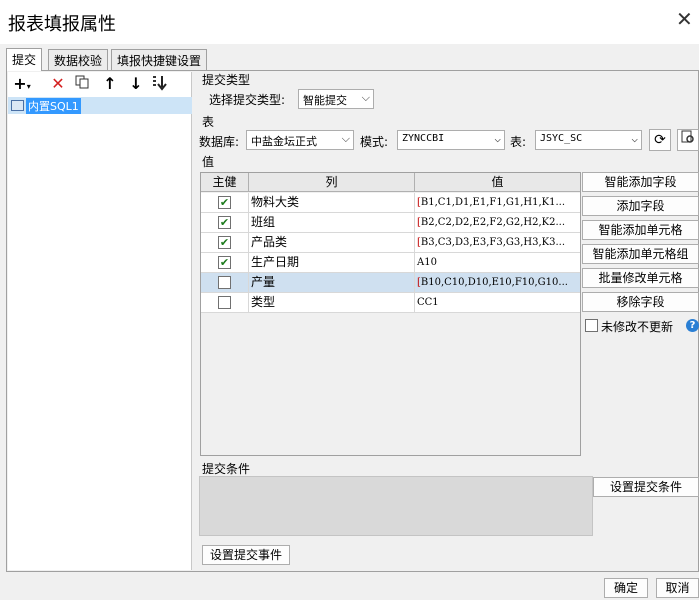 Image resolution: width=699 pixels, height=600 pixels. Describe the element at coordinates (497, 182) in the screenshot. I see `column-header-value: 值` at that location.